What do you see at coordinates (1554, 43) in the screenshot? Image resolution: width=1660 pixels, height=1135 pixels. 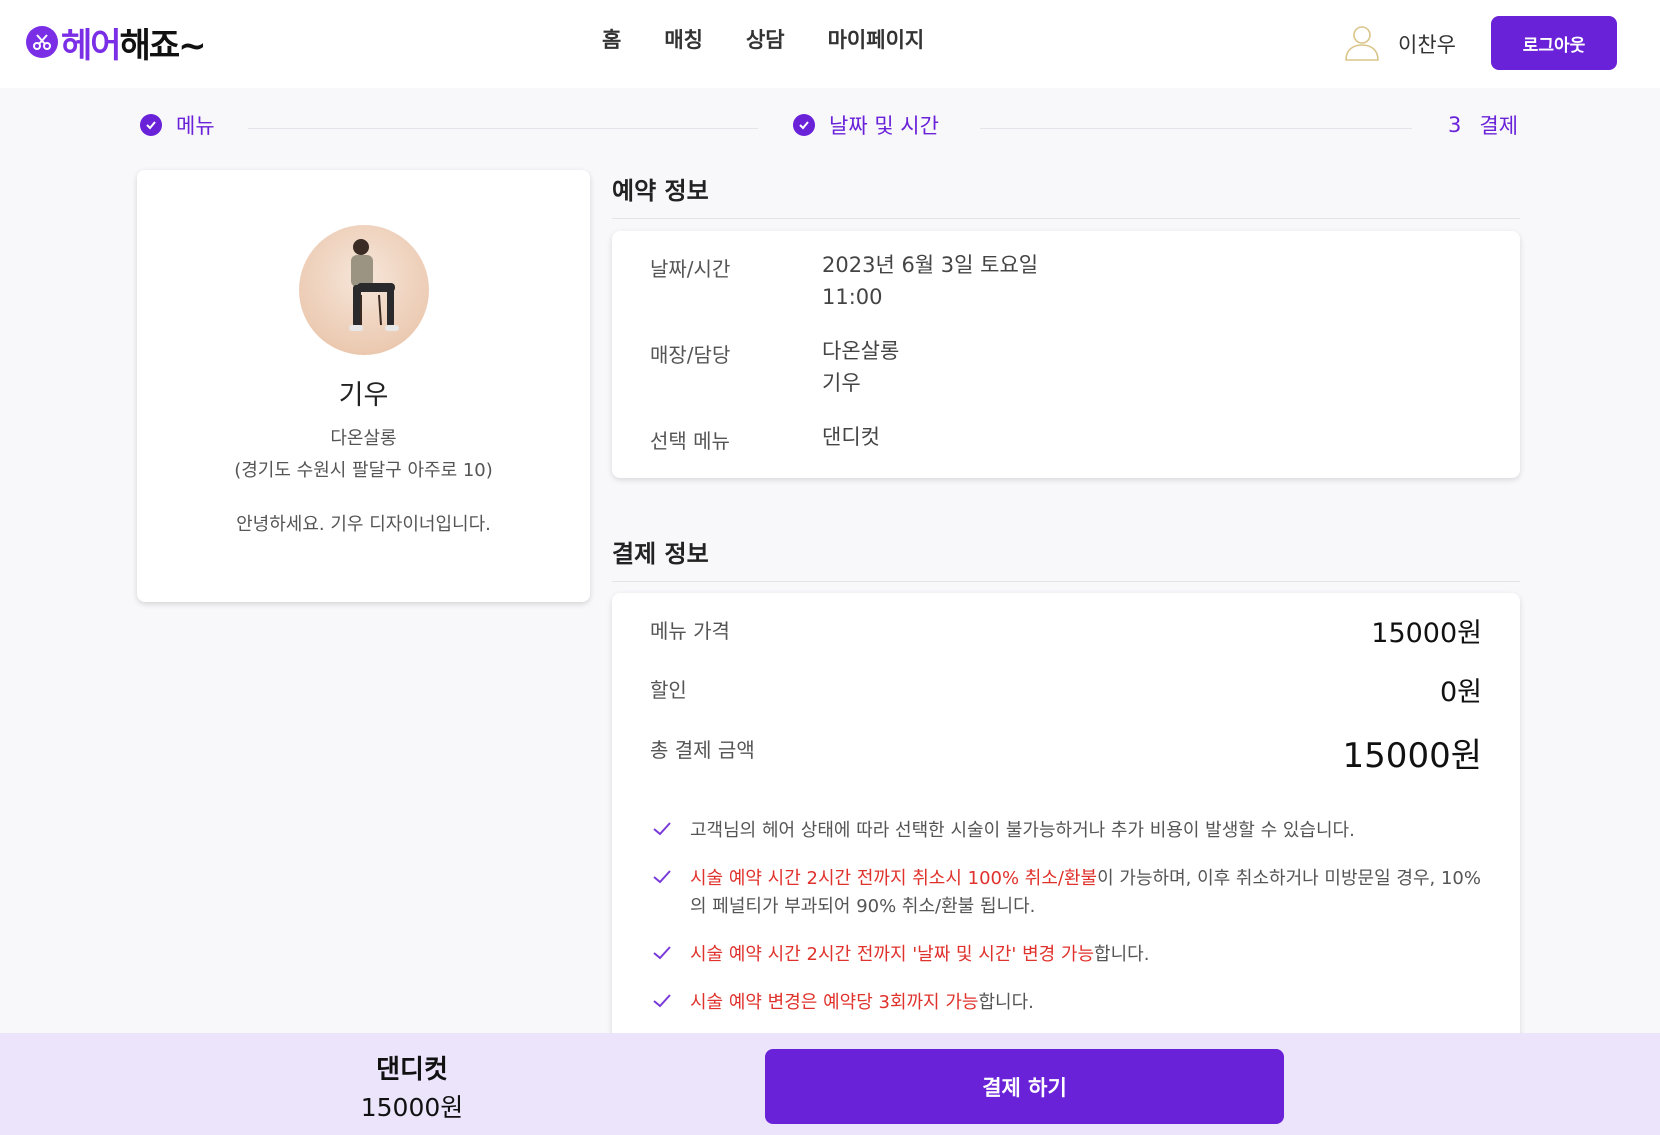 I see `logout-button: 로그아웃` at bounding box center [1554, 43].